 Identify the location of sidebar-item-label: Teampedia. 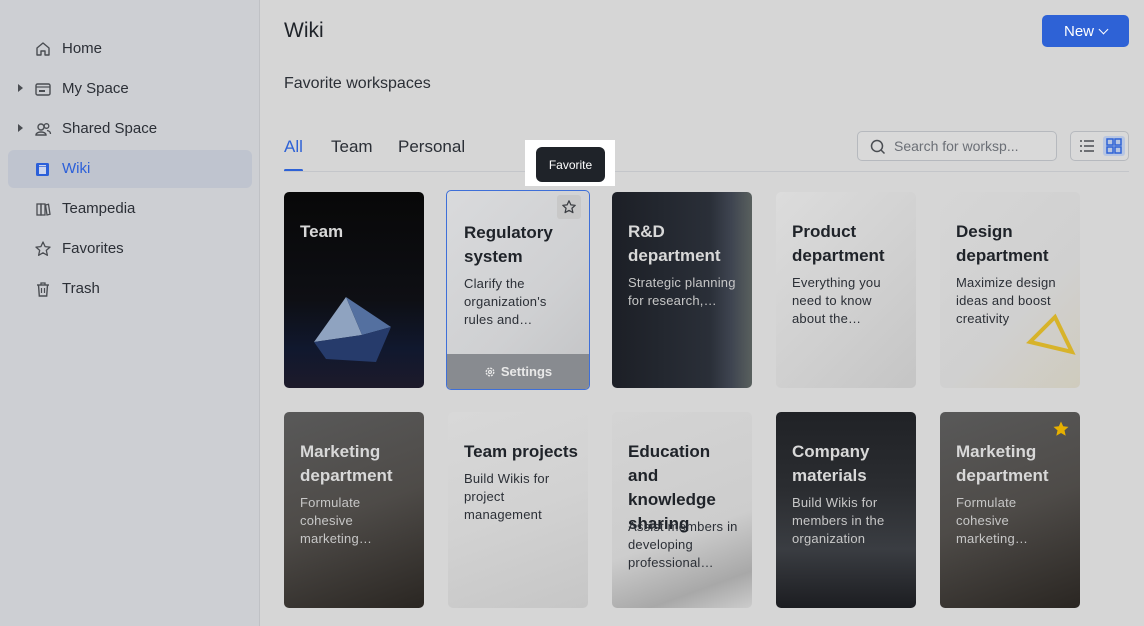
(99, 208).